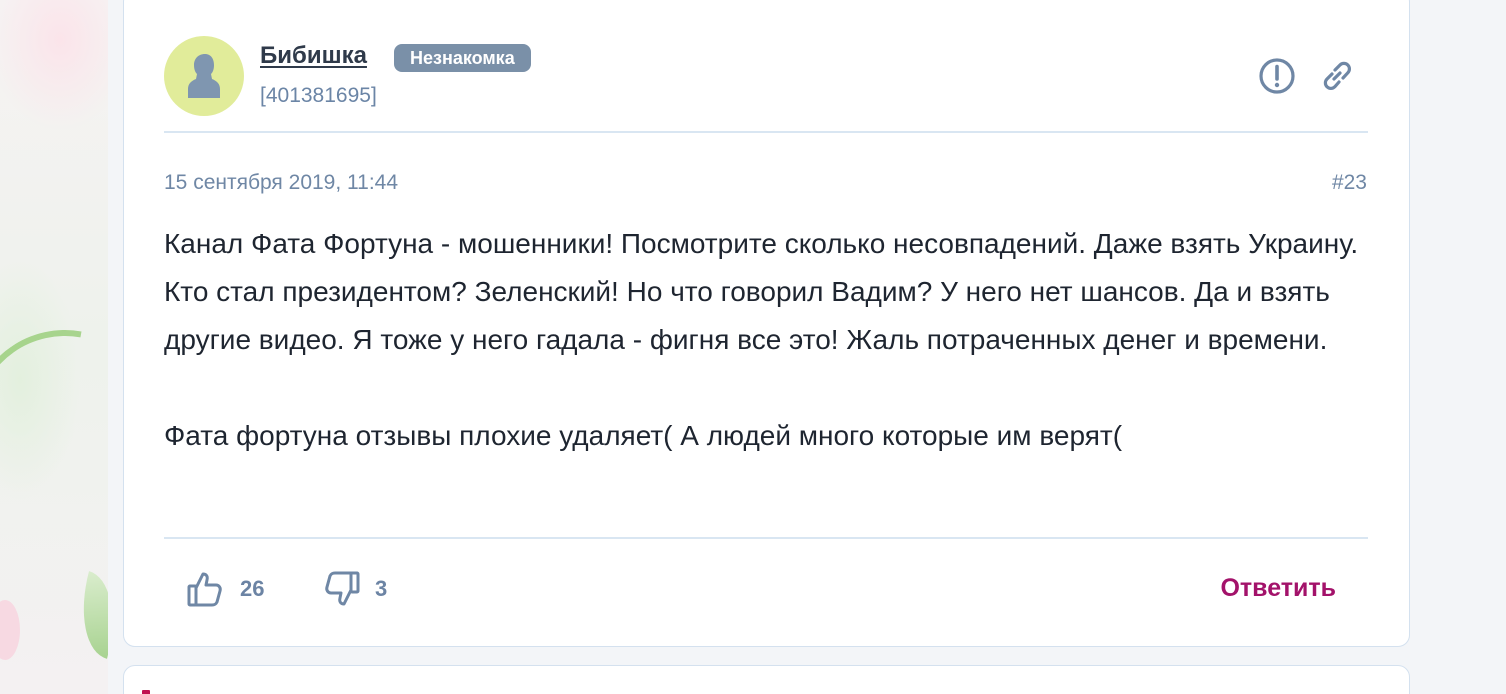 Image resolution: width=1506 pixels, height=694 pixels. Describe the element at coordinates (1278, 588) in the screenshot. I see `reply-button: Ответить` at that location.